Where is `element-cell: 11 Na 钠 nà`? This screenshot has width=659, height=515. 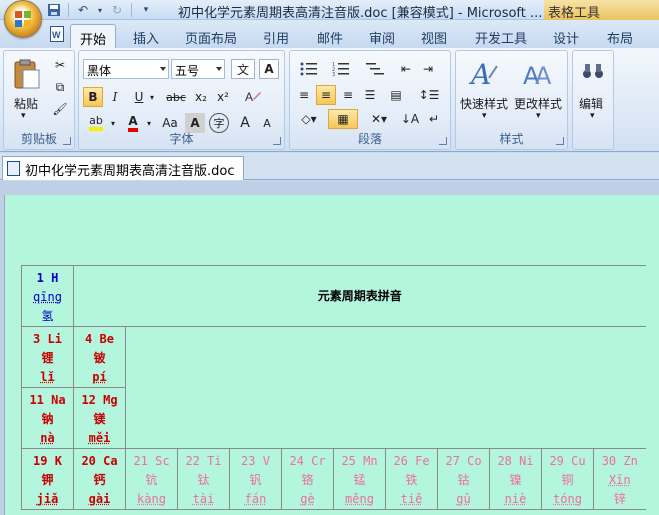
element-cell: 11 Na 钠 nà is located at coordinates (47, 418).